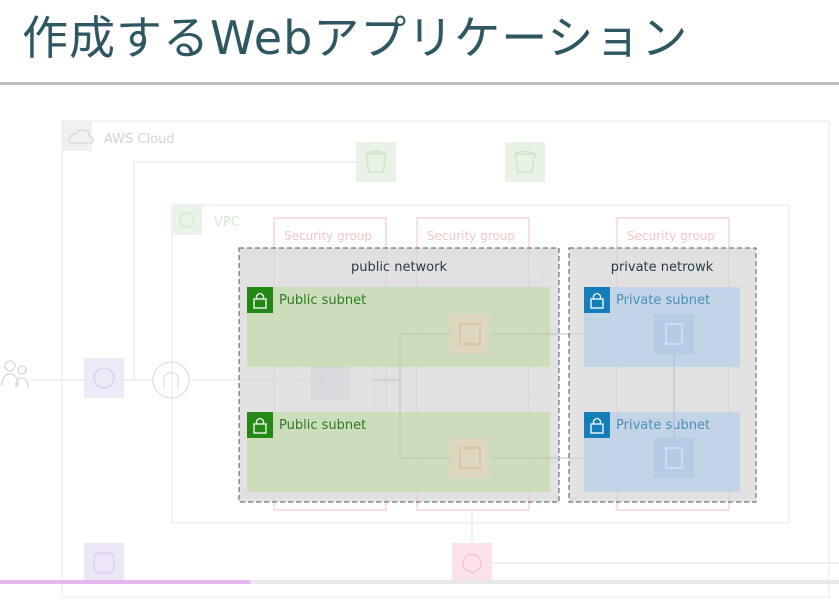 The image size is (839, 603). What do you see at coordinates (139, 139) in the screenshot?
I see `aws-cloud-label: AWS Cloud` at bounding box center [139, 139].